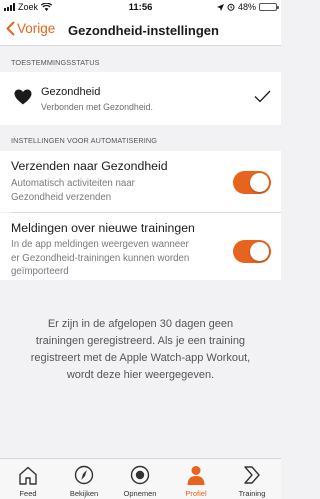  I want to click on compass-icon, so click(84, 475).